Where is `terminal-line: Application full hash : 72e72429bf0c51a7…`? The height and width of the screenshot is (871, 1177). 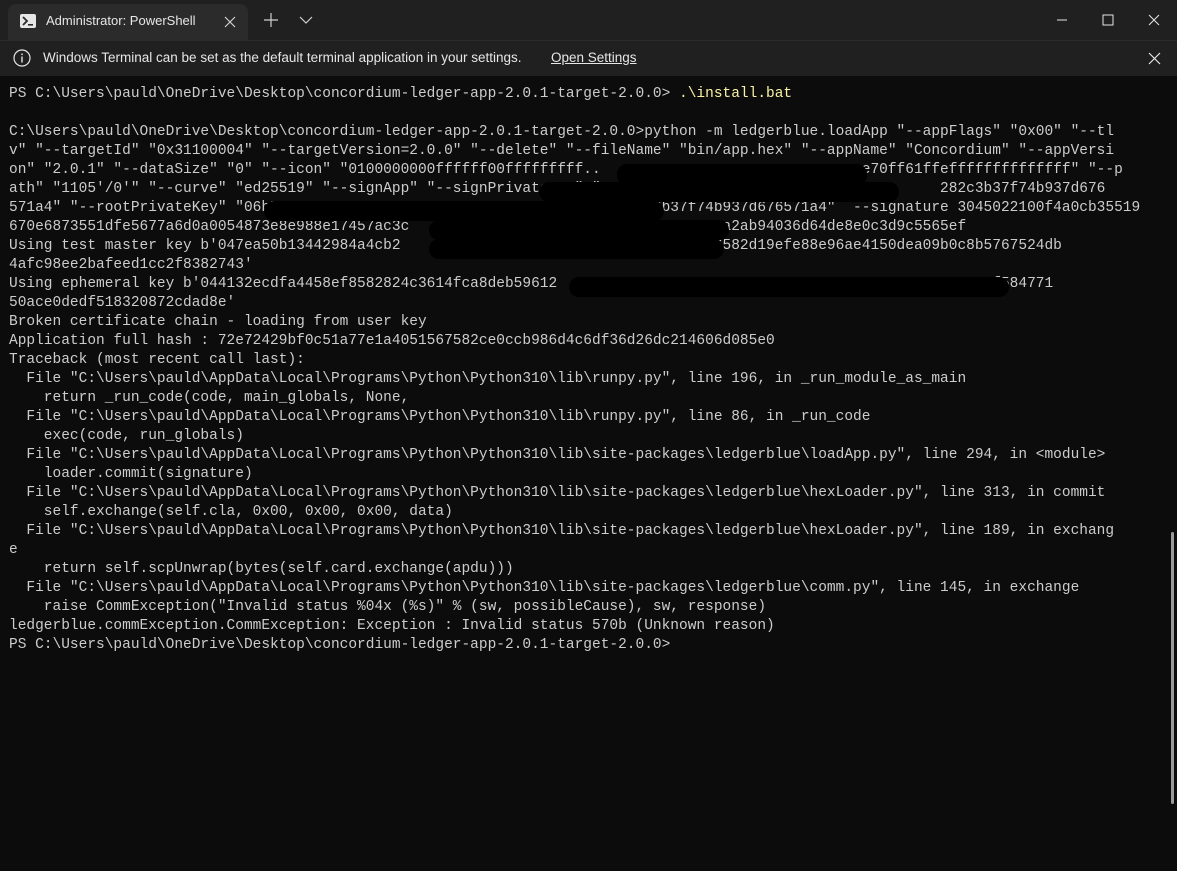 terminal-line: Application full hash : 72e72429bf0c51a7… is located at coordinates (392, 341).